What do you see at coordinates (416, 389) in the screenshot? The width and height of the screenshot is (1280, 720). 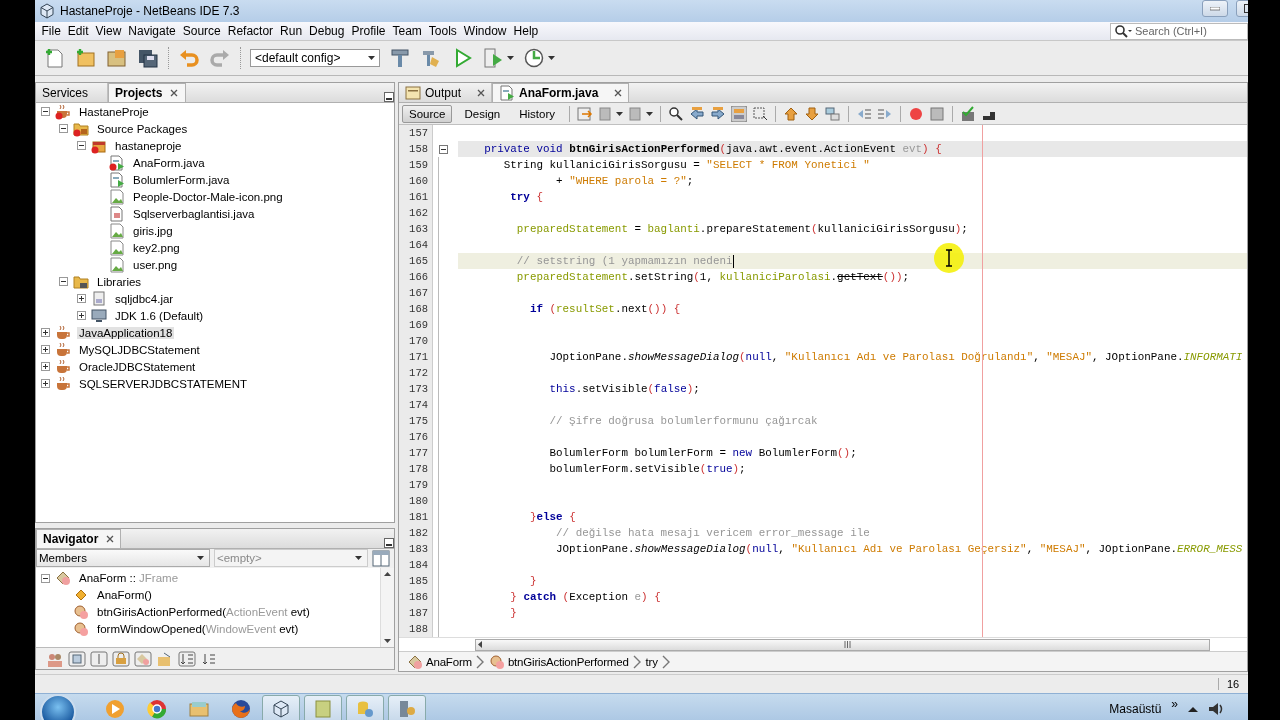 I see `line-number: 173` at bounding box center [416, 389].